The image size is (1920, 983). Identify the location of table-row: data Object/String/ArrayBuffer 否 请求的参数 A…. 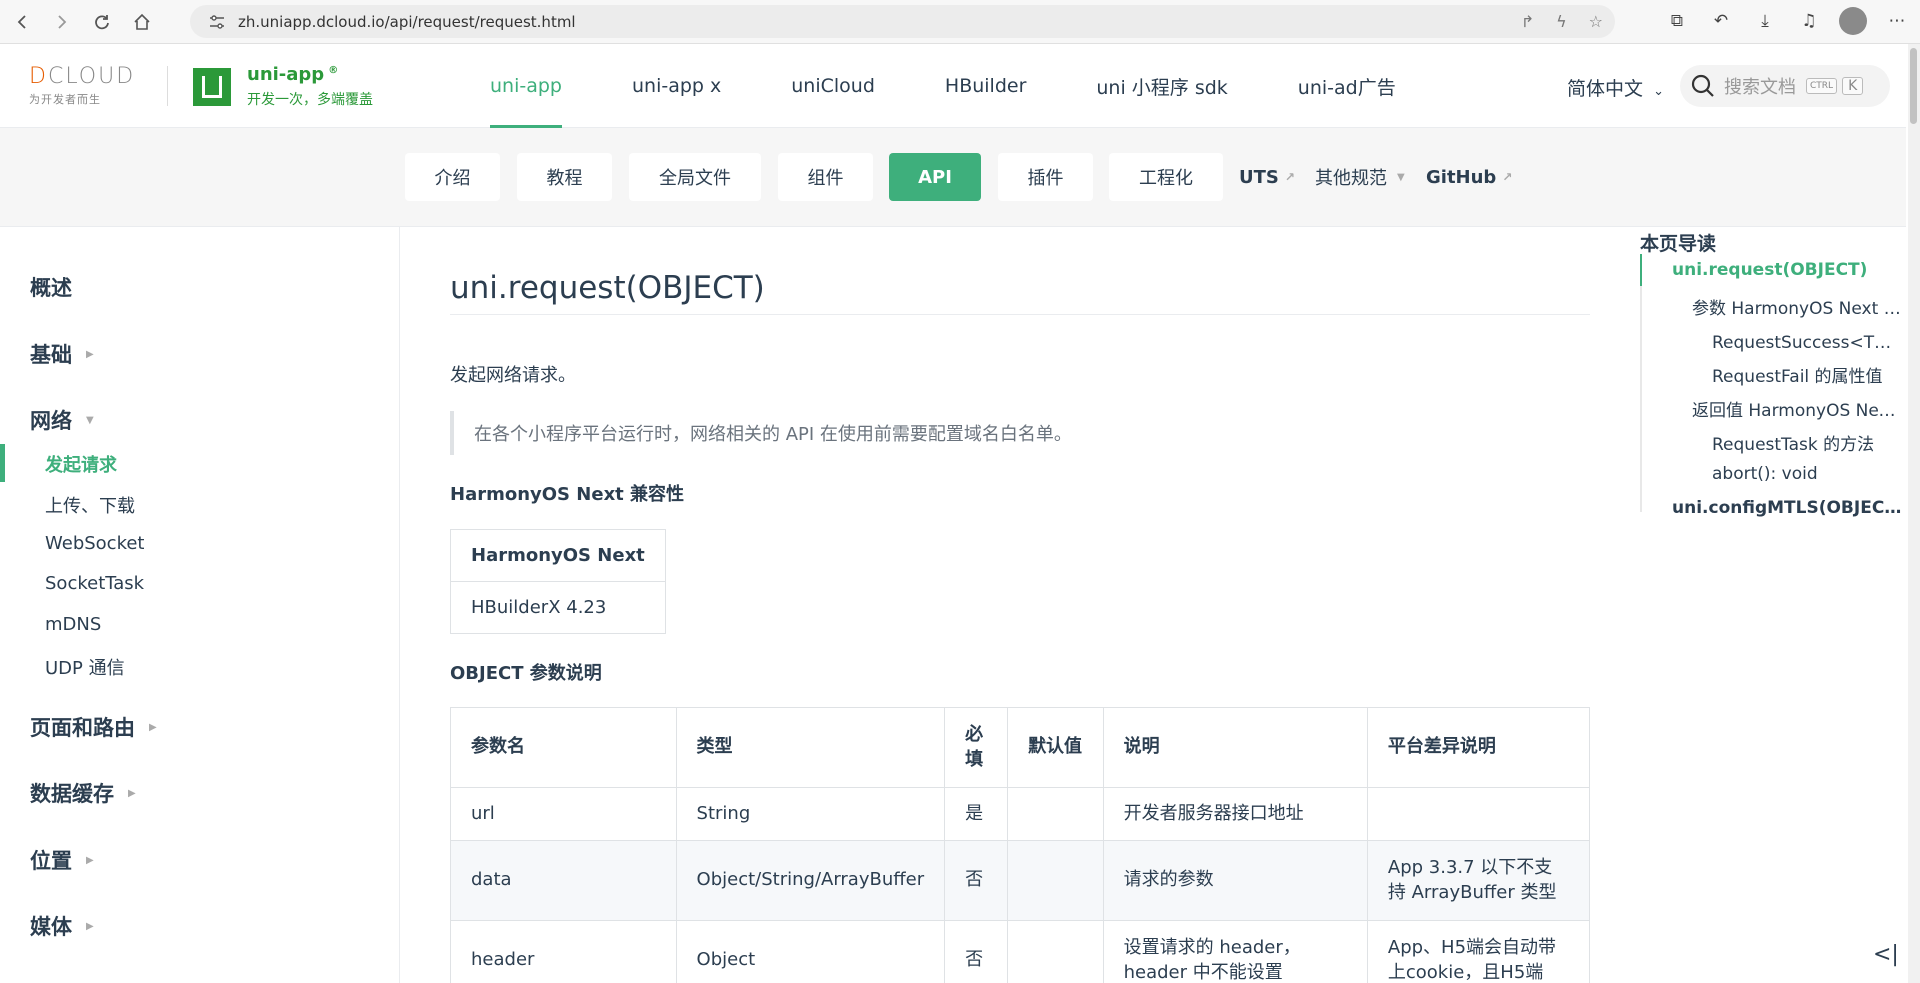
(1020, 880).